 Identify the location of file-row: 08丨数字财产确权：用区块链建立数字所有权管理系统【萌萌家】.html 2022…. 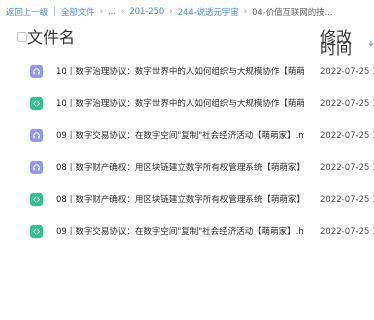
(187, 200).